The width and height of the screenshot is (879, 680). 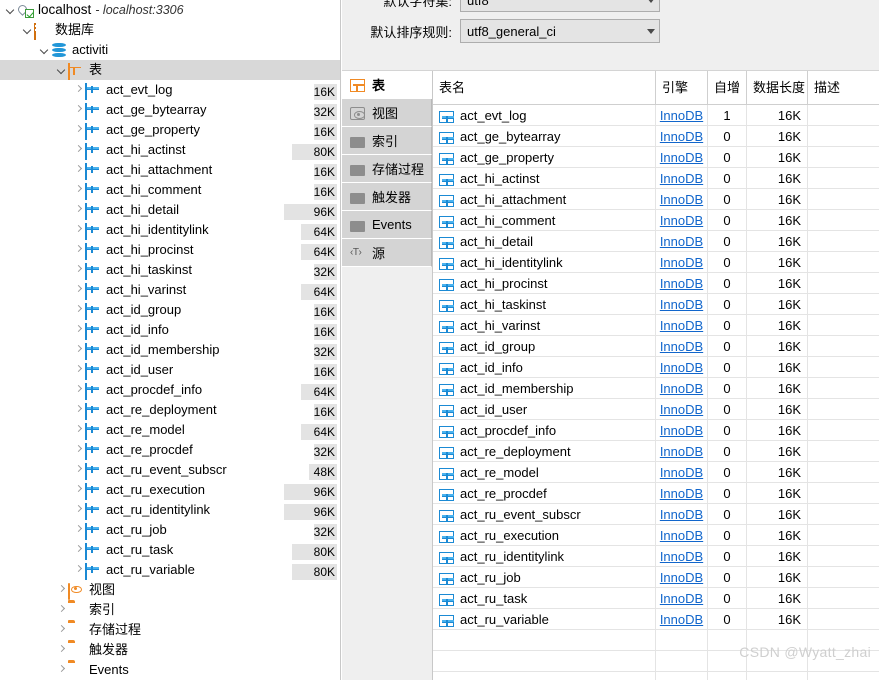 I want to click on table-row: act_hi_detail InnoDB 0 16K, so click(x=656, y=241).